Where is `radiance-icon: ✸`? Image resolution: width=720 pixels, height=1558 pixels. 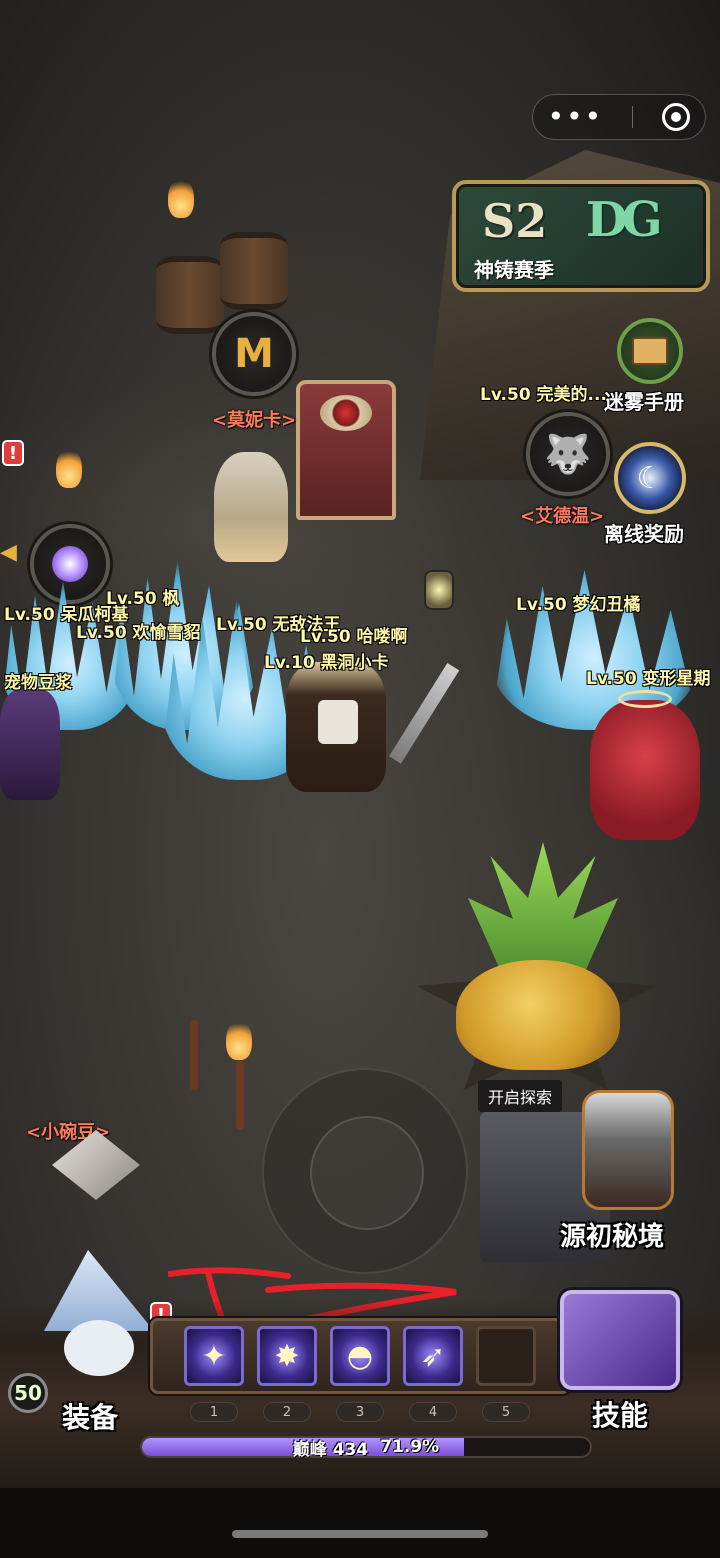 radiance-icon: ✸ is located at coordinates (287, 1356).